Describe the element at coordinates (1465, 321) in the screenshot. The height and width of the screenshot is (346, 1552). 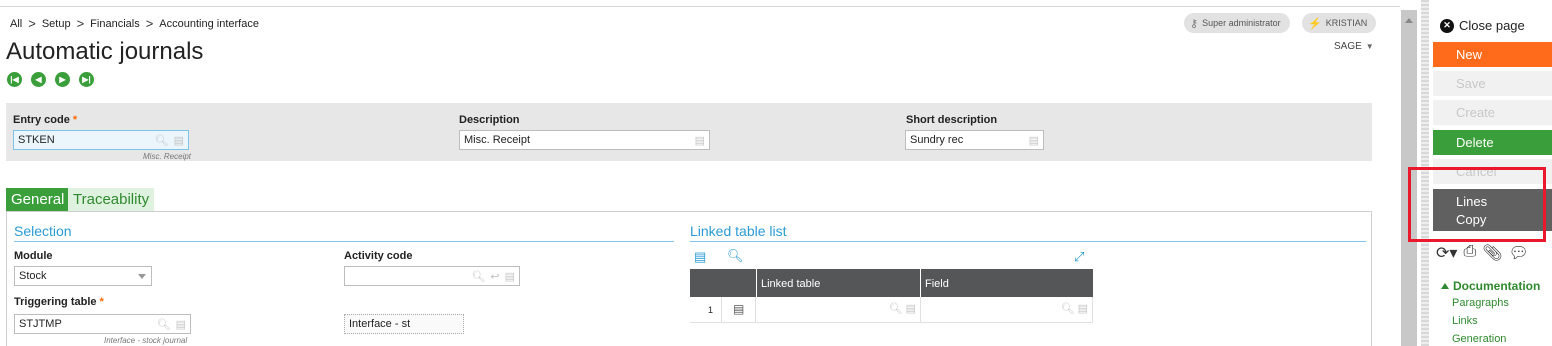
I see `doc-link-links: Links` at that location.